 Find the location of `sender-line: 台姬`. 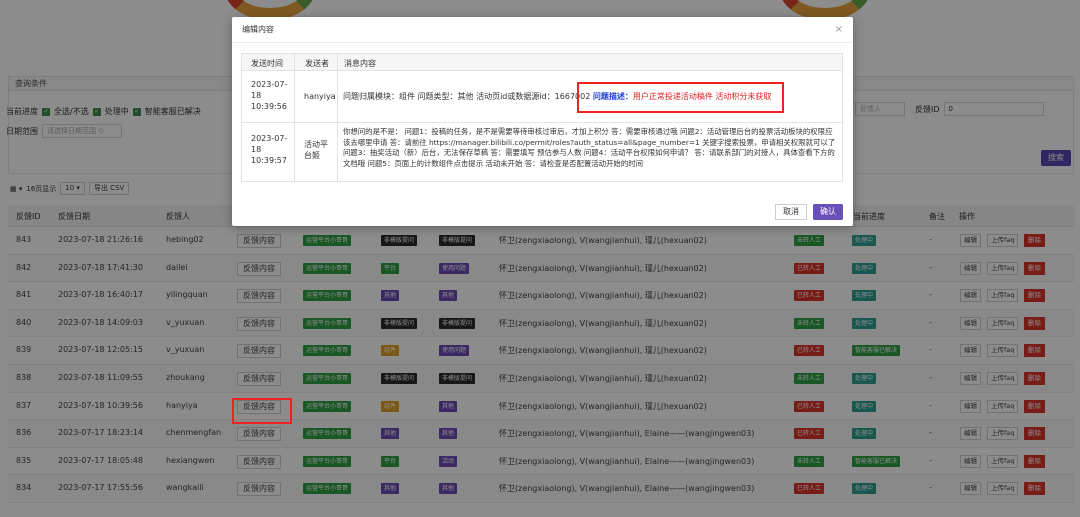

sender-line: 台姬 is located at coordinates (312, 155).